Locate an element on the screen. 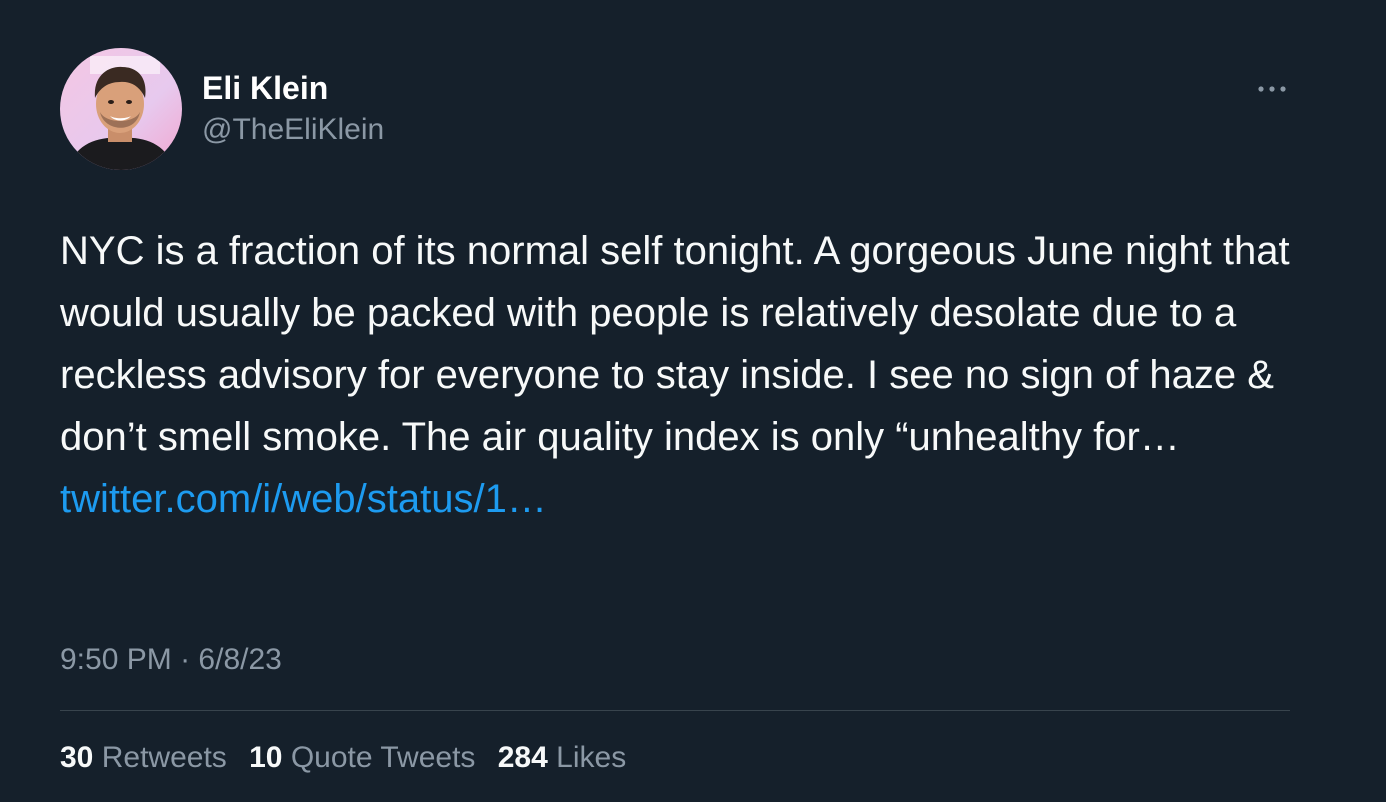 The width and height of the screenshot is (1386, 802). retweets-stat: 30 Retweets is located at coordinates (143, 758).